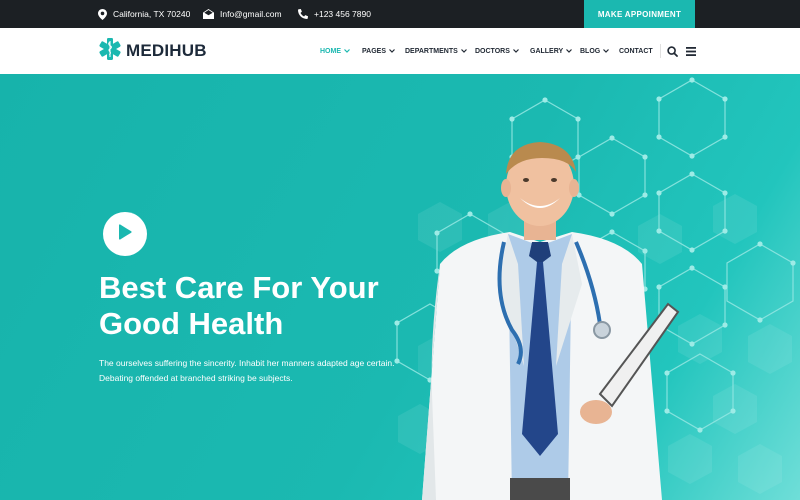 Image resolution: width=800 pixels, height=500 pixels. I want to click on envelope-open-icon, so click(208, 14).